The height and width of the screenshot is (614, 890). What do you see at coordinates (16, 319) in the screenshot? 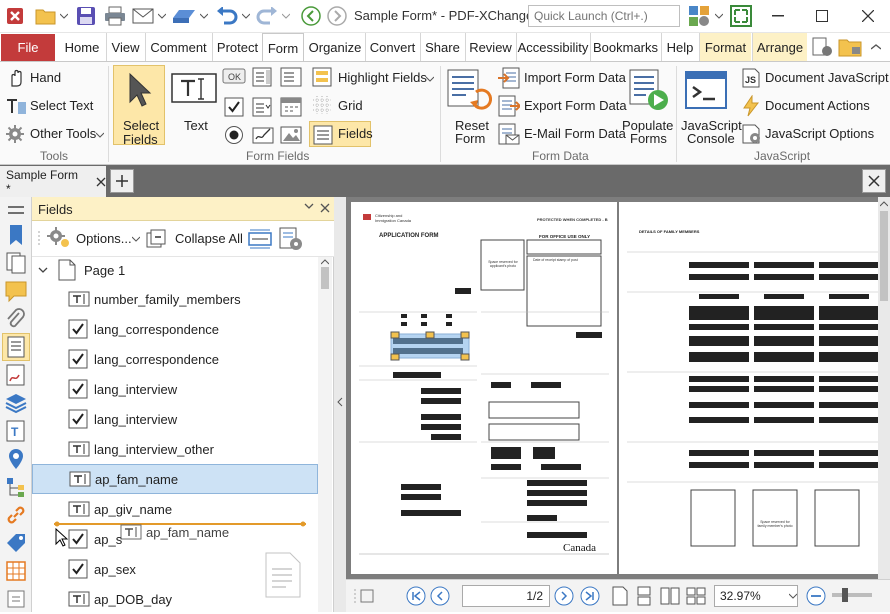
I see `attachments-pane-icon` at bounding box center [16, 319].